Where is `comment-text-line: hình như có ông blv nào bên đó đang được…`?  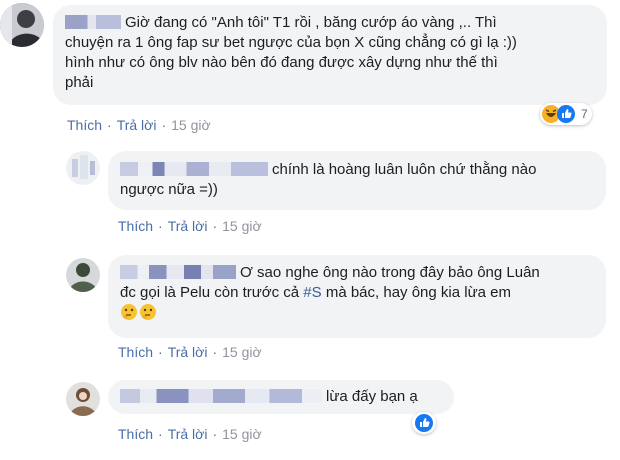
comment-text-line: hình như có ông blv nào bên đó đang được… is located at coordinates (281, 62).